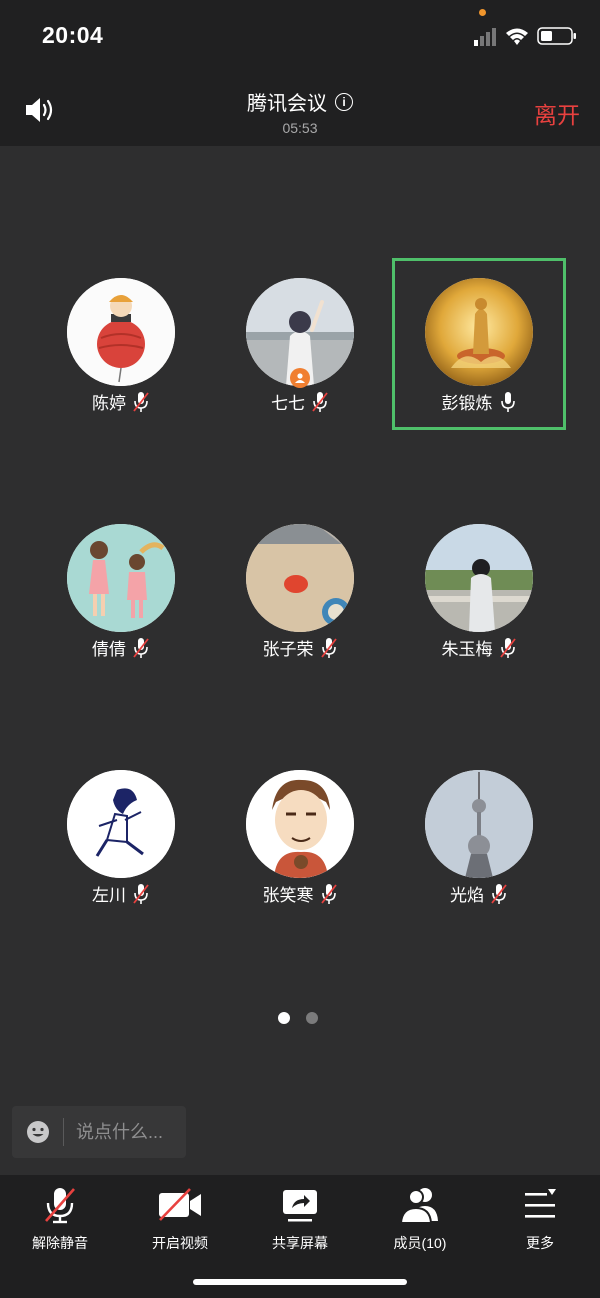 This screenshot has height=1298, width=600. Describe the element at coordinates (300, 73) in the screenshot. I see `top-bar: 20:04 腾讯会议 i 05:53 离开` at that location.